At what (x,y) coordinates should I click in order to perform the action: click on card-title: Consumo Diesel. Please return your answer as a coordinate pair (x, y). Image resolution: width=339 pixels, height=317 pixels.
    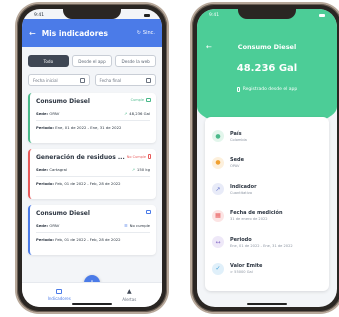
    Looking at the image, I should click on (63, 213).